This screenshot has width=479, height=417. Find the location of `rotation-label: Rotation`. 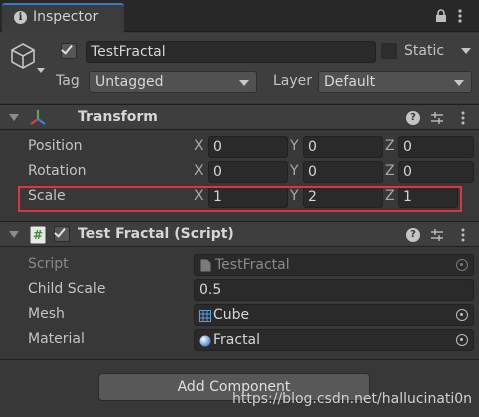

rotation-label: Rotation is located at coordinates (57, 171).